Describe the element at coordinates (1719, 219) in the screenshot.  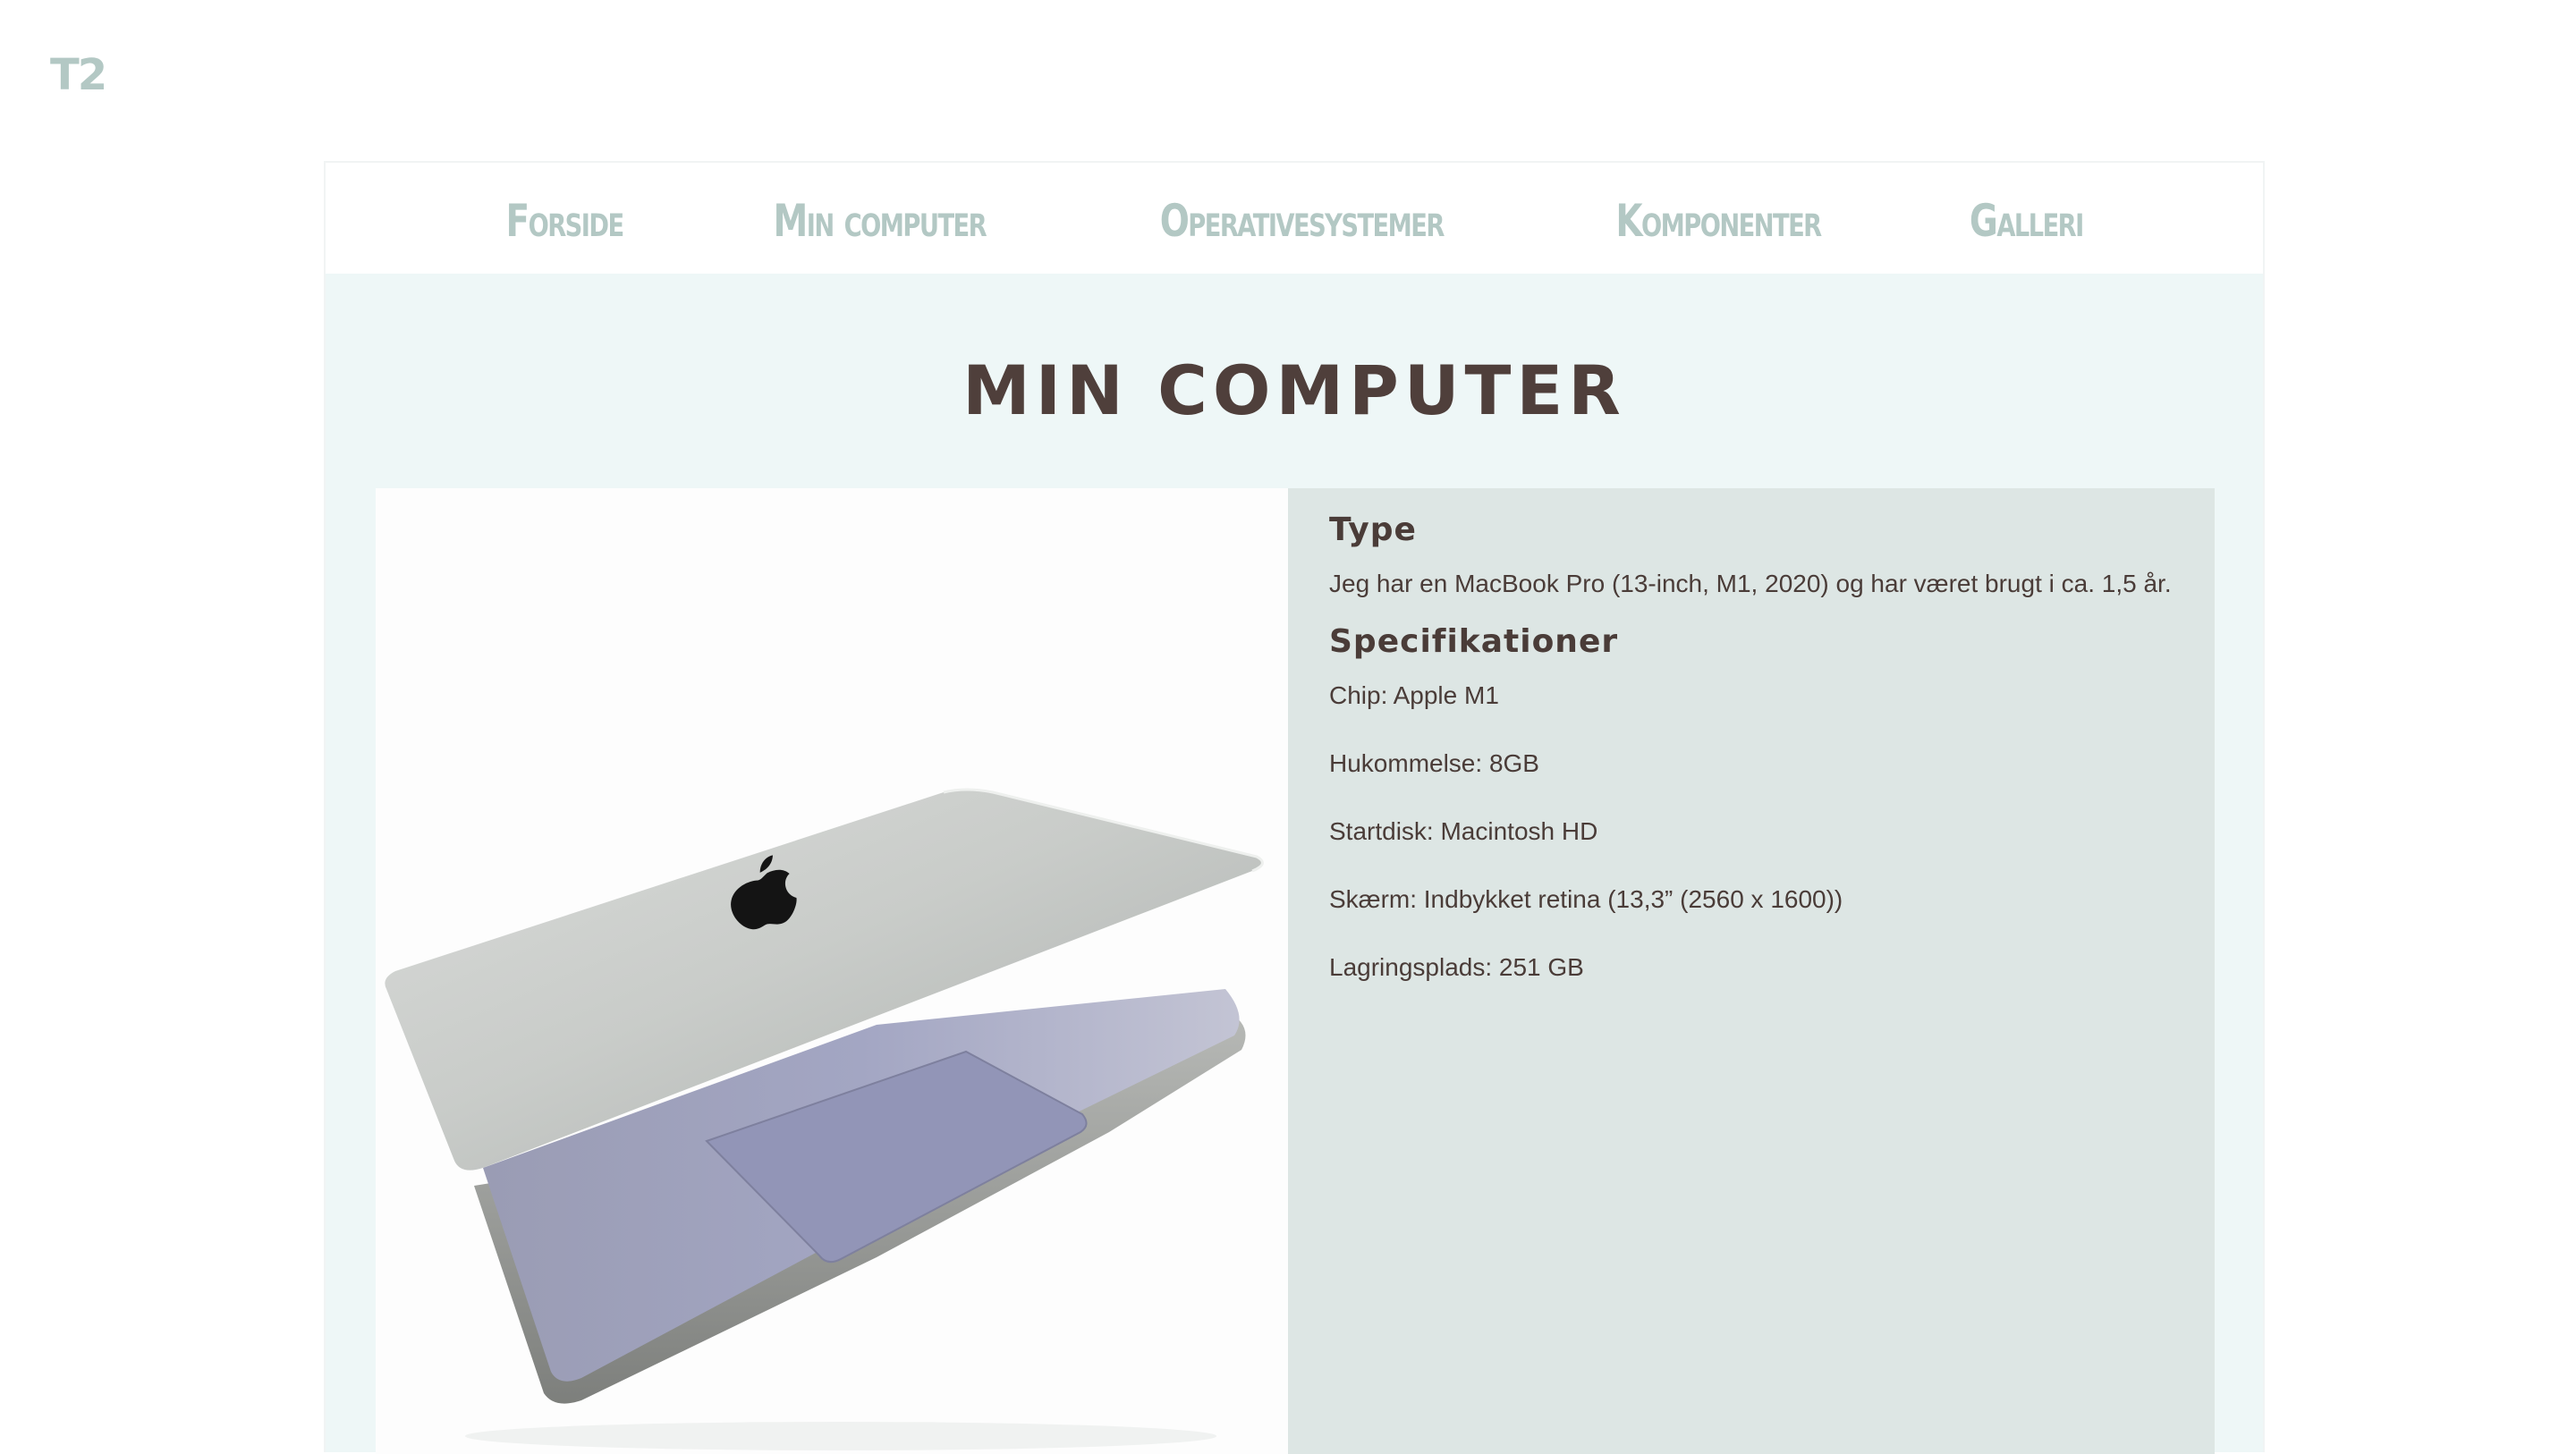
I see `nav-item-komponenter: Komponenter` at that location.